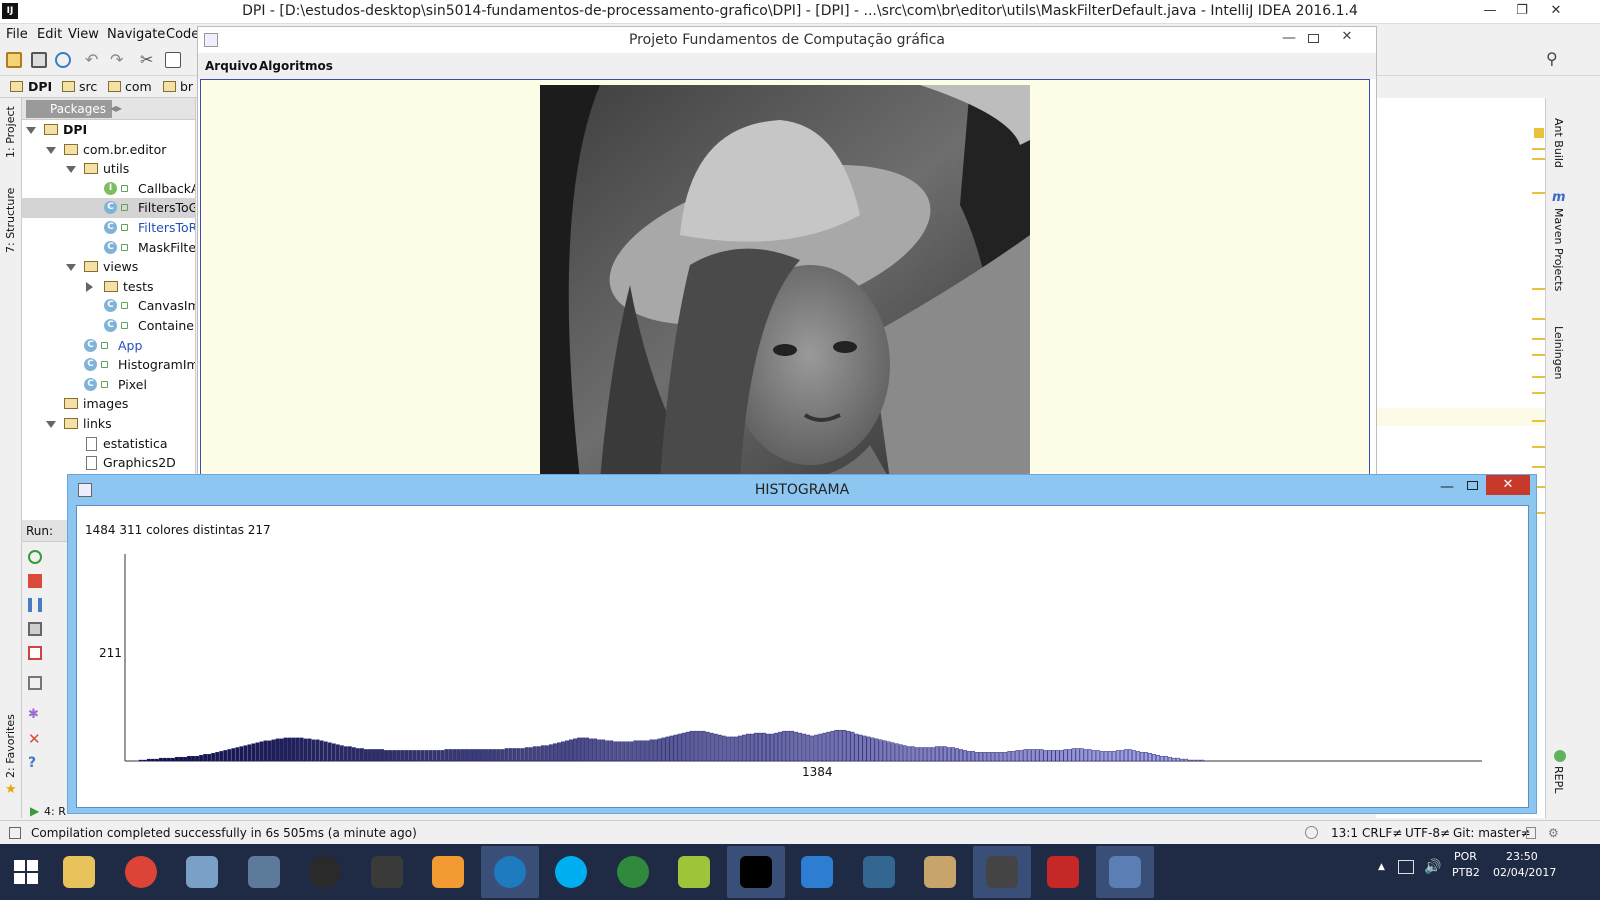  I want to click on breadcrumb-br: br, so click(186, 86).